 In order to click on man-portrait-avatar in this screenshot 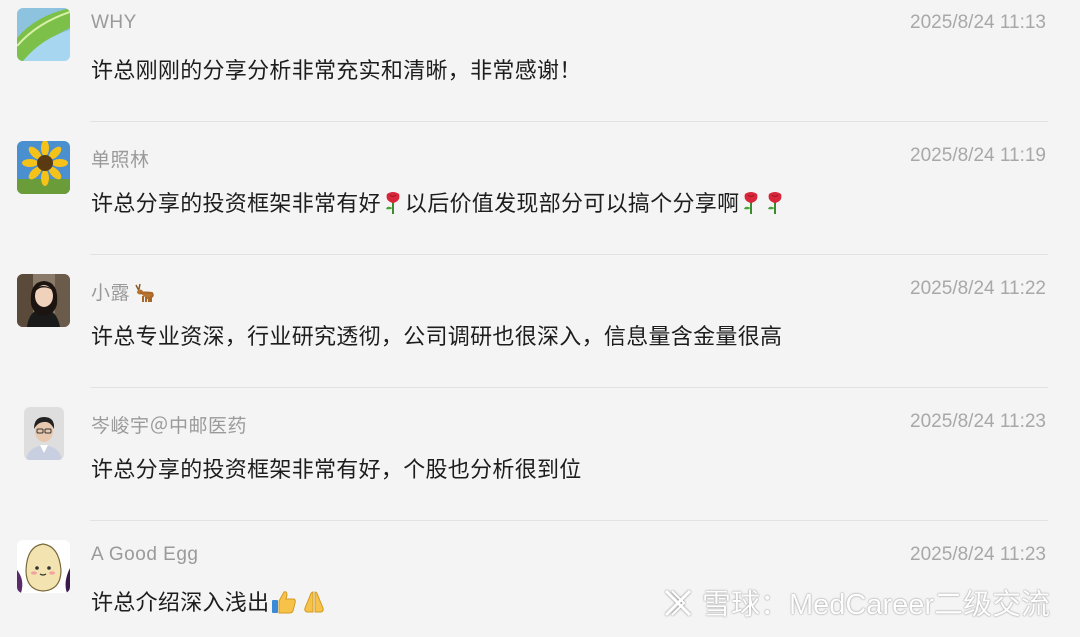, I will do `click(44, 433)`.